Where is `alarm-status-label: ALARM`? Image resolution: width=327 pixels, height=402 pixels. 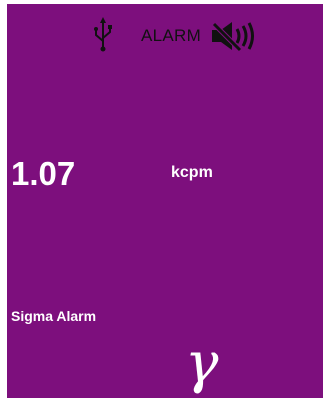 alarm-status-label: ALARM is located at coordinates (171, 35).